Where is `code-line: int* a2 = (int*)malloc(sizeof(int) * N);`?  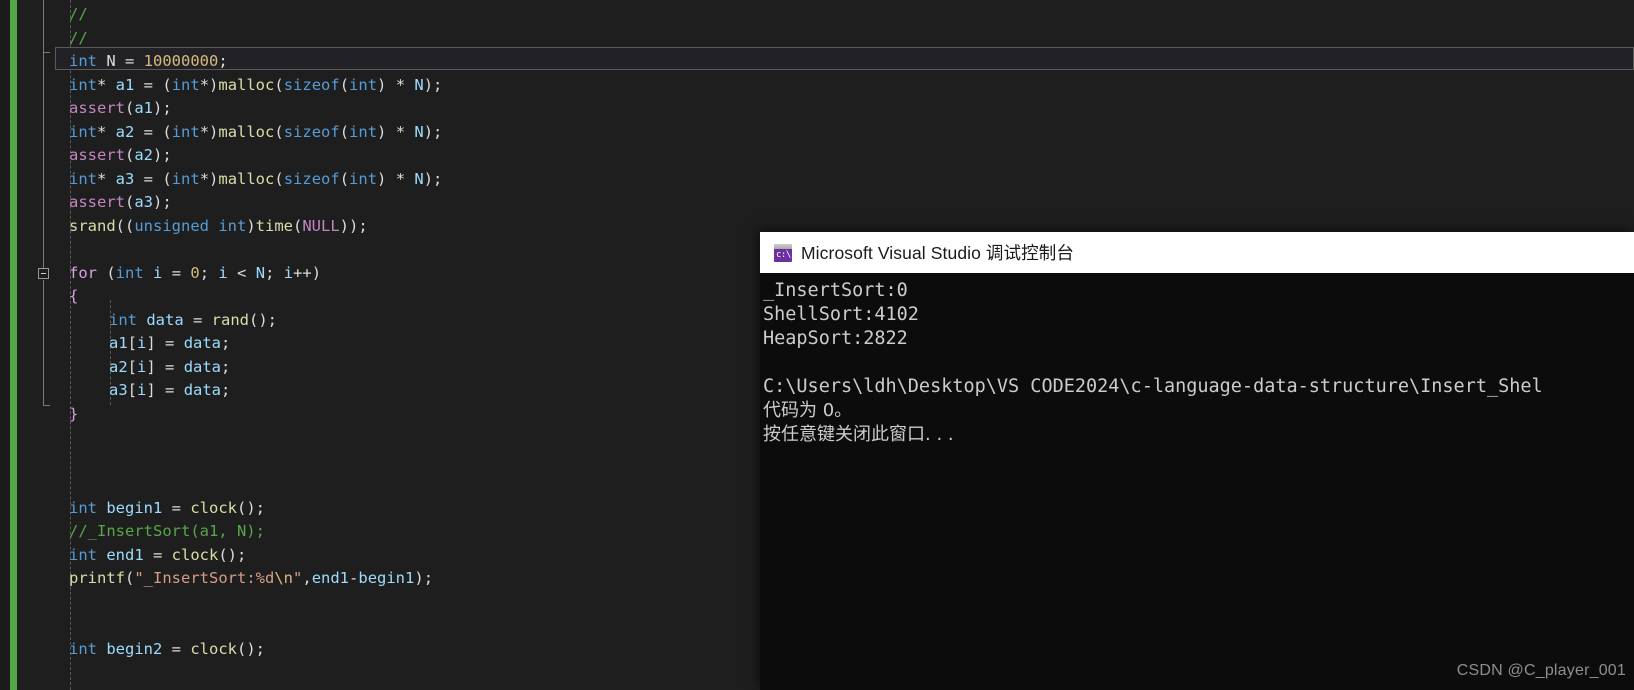 code-line: int* a2 = (int*)malloc(sizeof(int) * N); is located at coordinates (255, 133).